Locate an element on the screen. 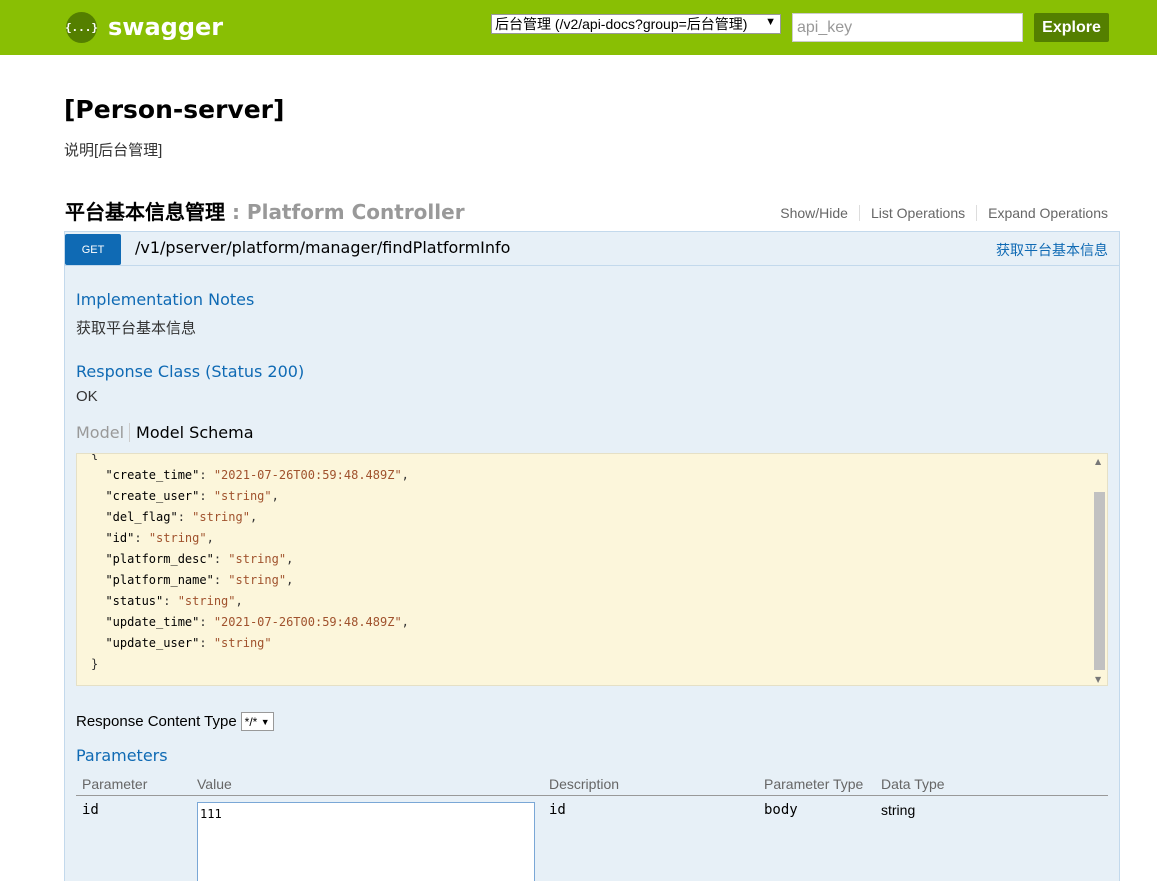  http-method-badge: GET is located at coordinates (93, 249).